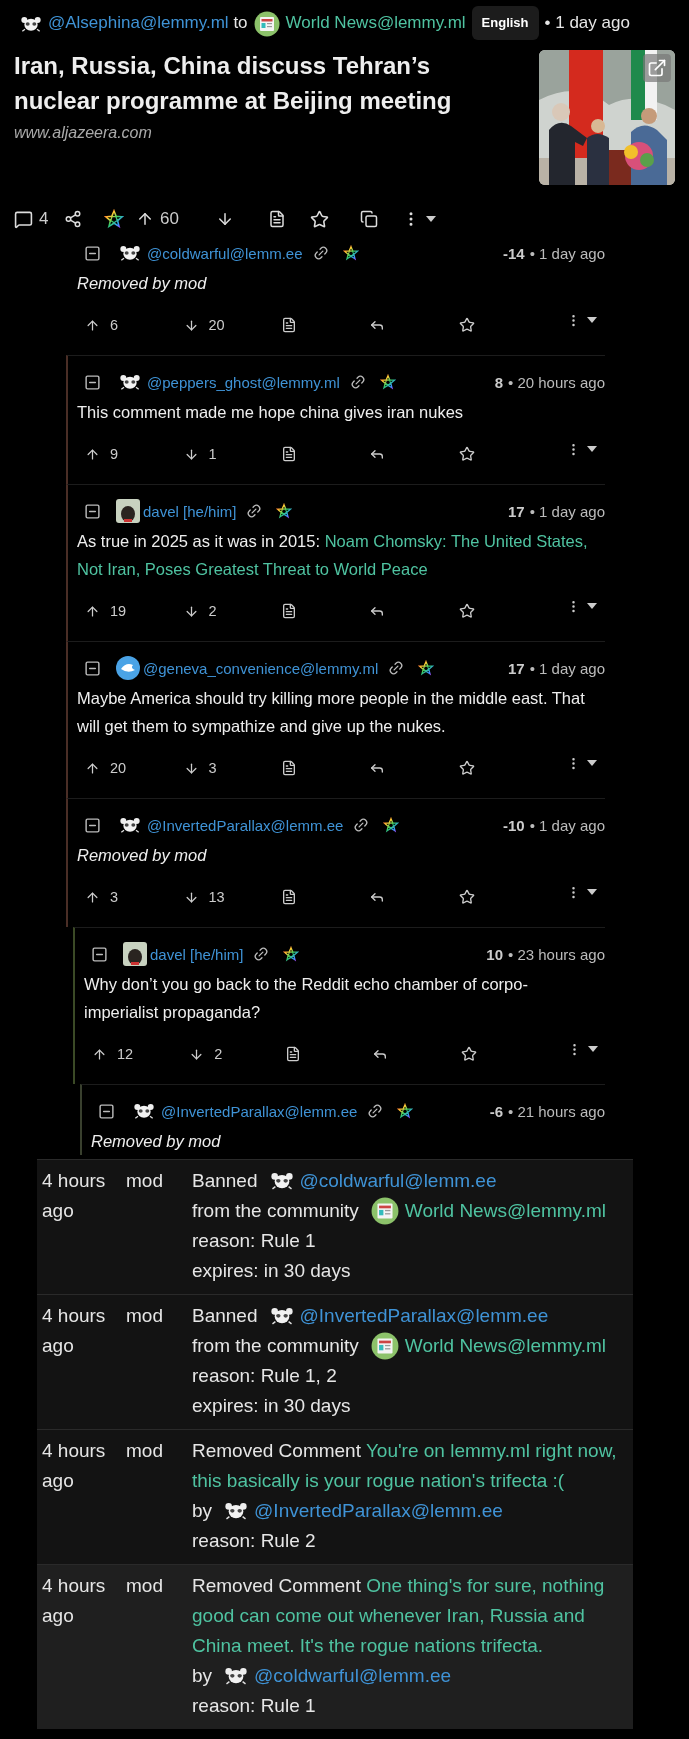 The width and height of the screenshot is (689, 1739). What do you see at coordinates (399, 1616) in the screenshot?
I see `action-text: Removed Comment One thing's for sure, nothing good can come out whenever Iran, Russia and China meet. It's the rogue nations trifecta.` at bounding box center [399, 1616].